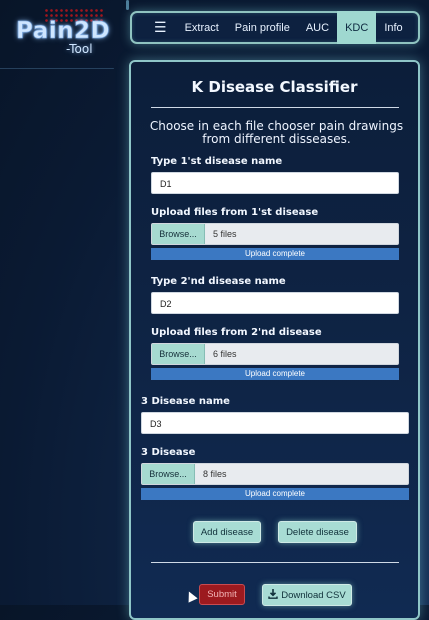 This screenshot has height=620, width=429. What do you see at coordinates (236, 332) in the screenshot?
I see `disease-2-upload-label: Upload files from 2'nd disease` at bounding box center [236, 332].